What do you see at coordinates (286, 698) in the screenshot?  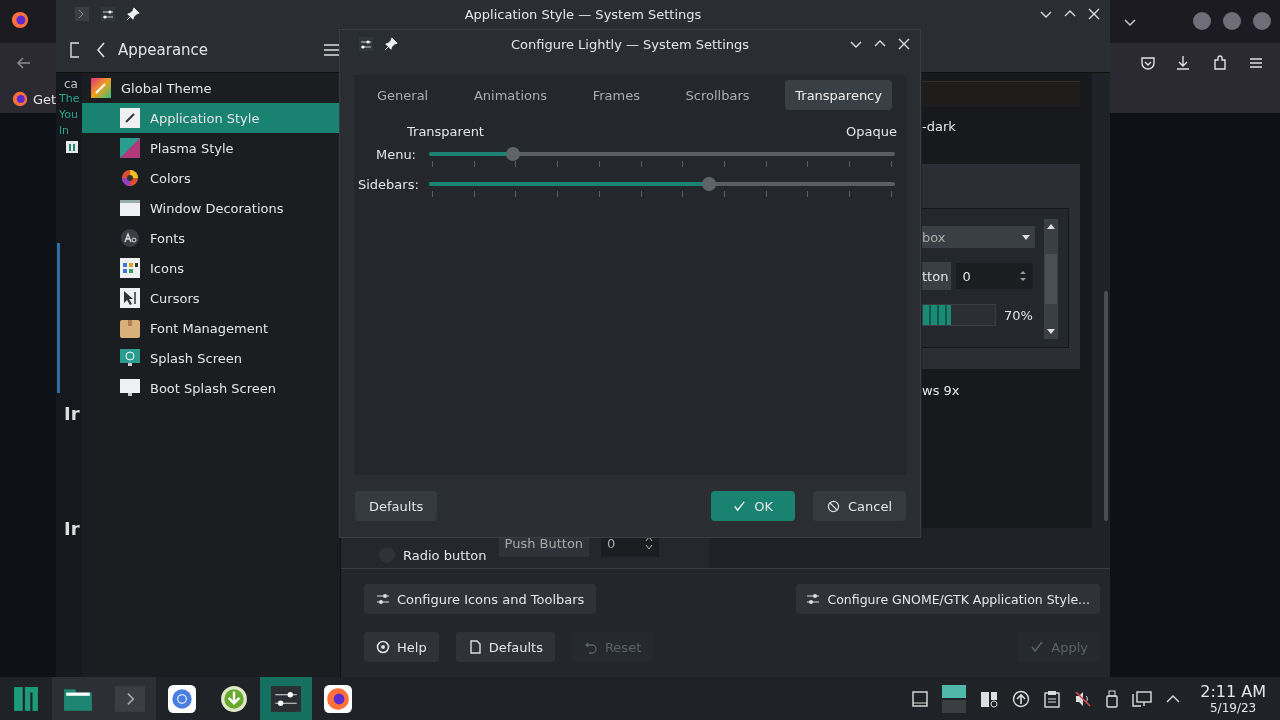 I see `taskbar-settings-button` at bounding box center [286, 698].